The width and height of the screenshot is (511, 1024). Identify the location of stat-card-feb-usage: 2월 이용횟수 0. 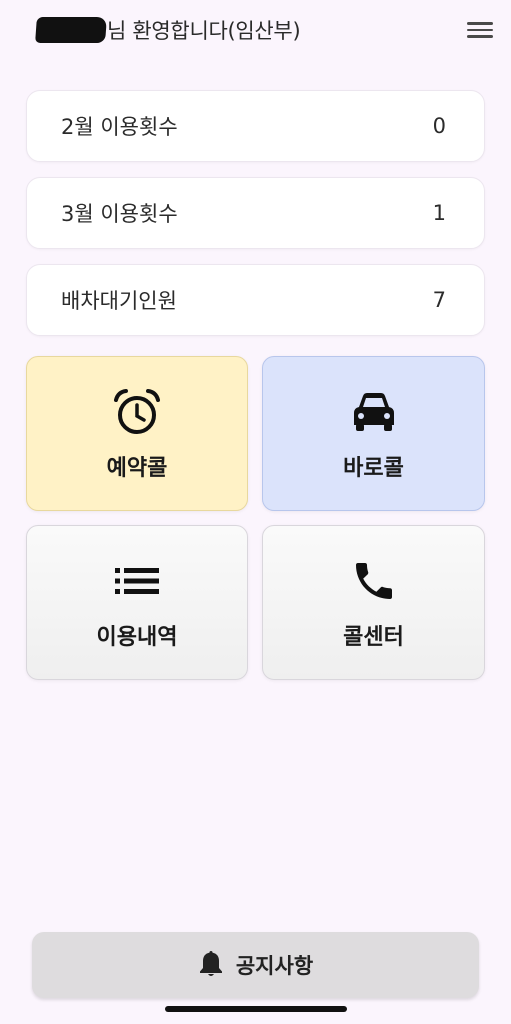
(255, 126).